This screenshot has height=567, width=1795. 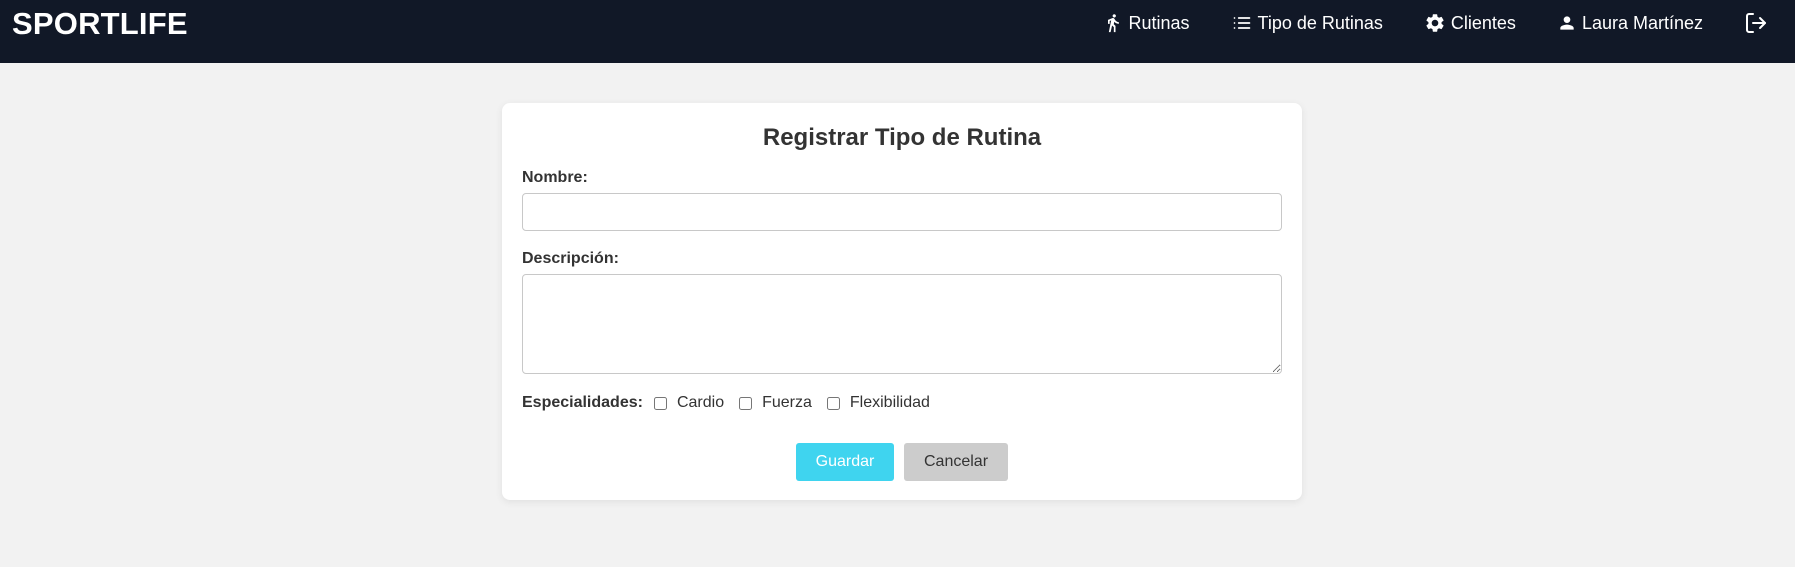 I want to click on form-title: Registrar Tipo de Rutina, so click(x=902, y=137).